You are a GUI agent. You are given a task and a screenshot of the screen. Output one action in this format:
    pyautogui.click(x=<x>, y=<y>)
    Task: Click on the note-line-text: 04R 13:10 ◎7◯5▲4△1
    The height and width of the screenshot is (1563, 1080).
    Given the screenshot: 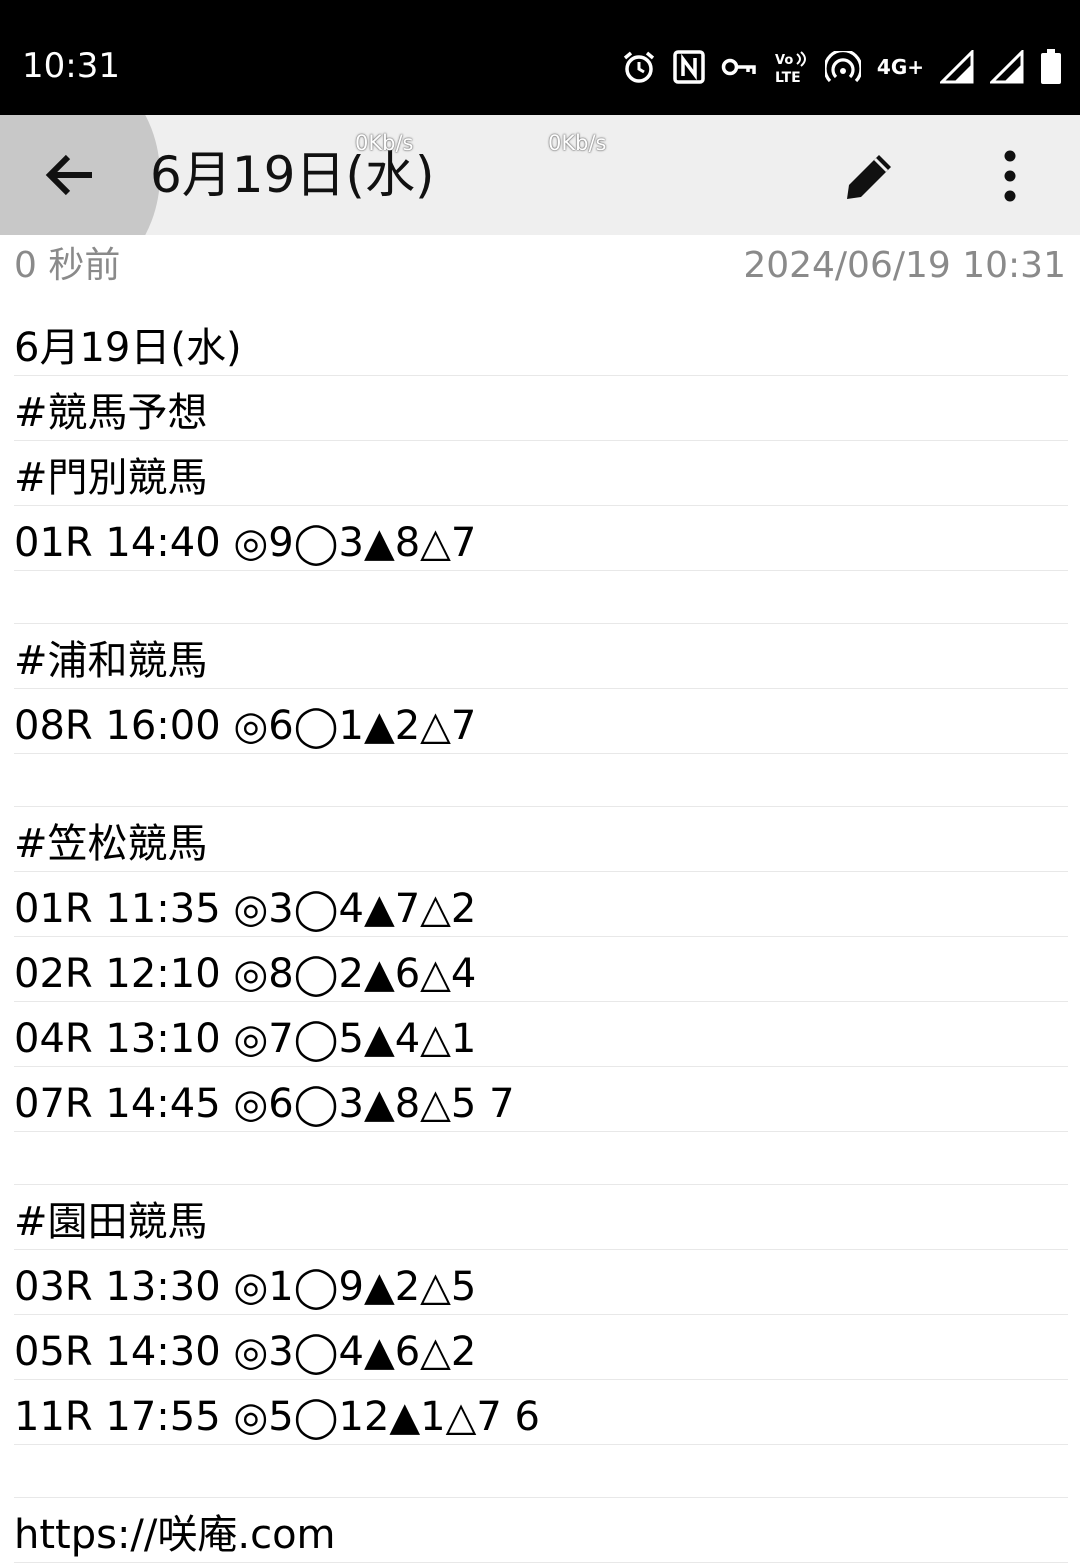 What is the action you would take?
    pyautogui.click(x=247, y=1039)
    